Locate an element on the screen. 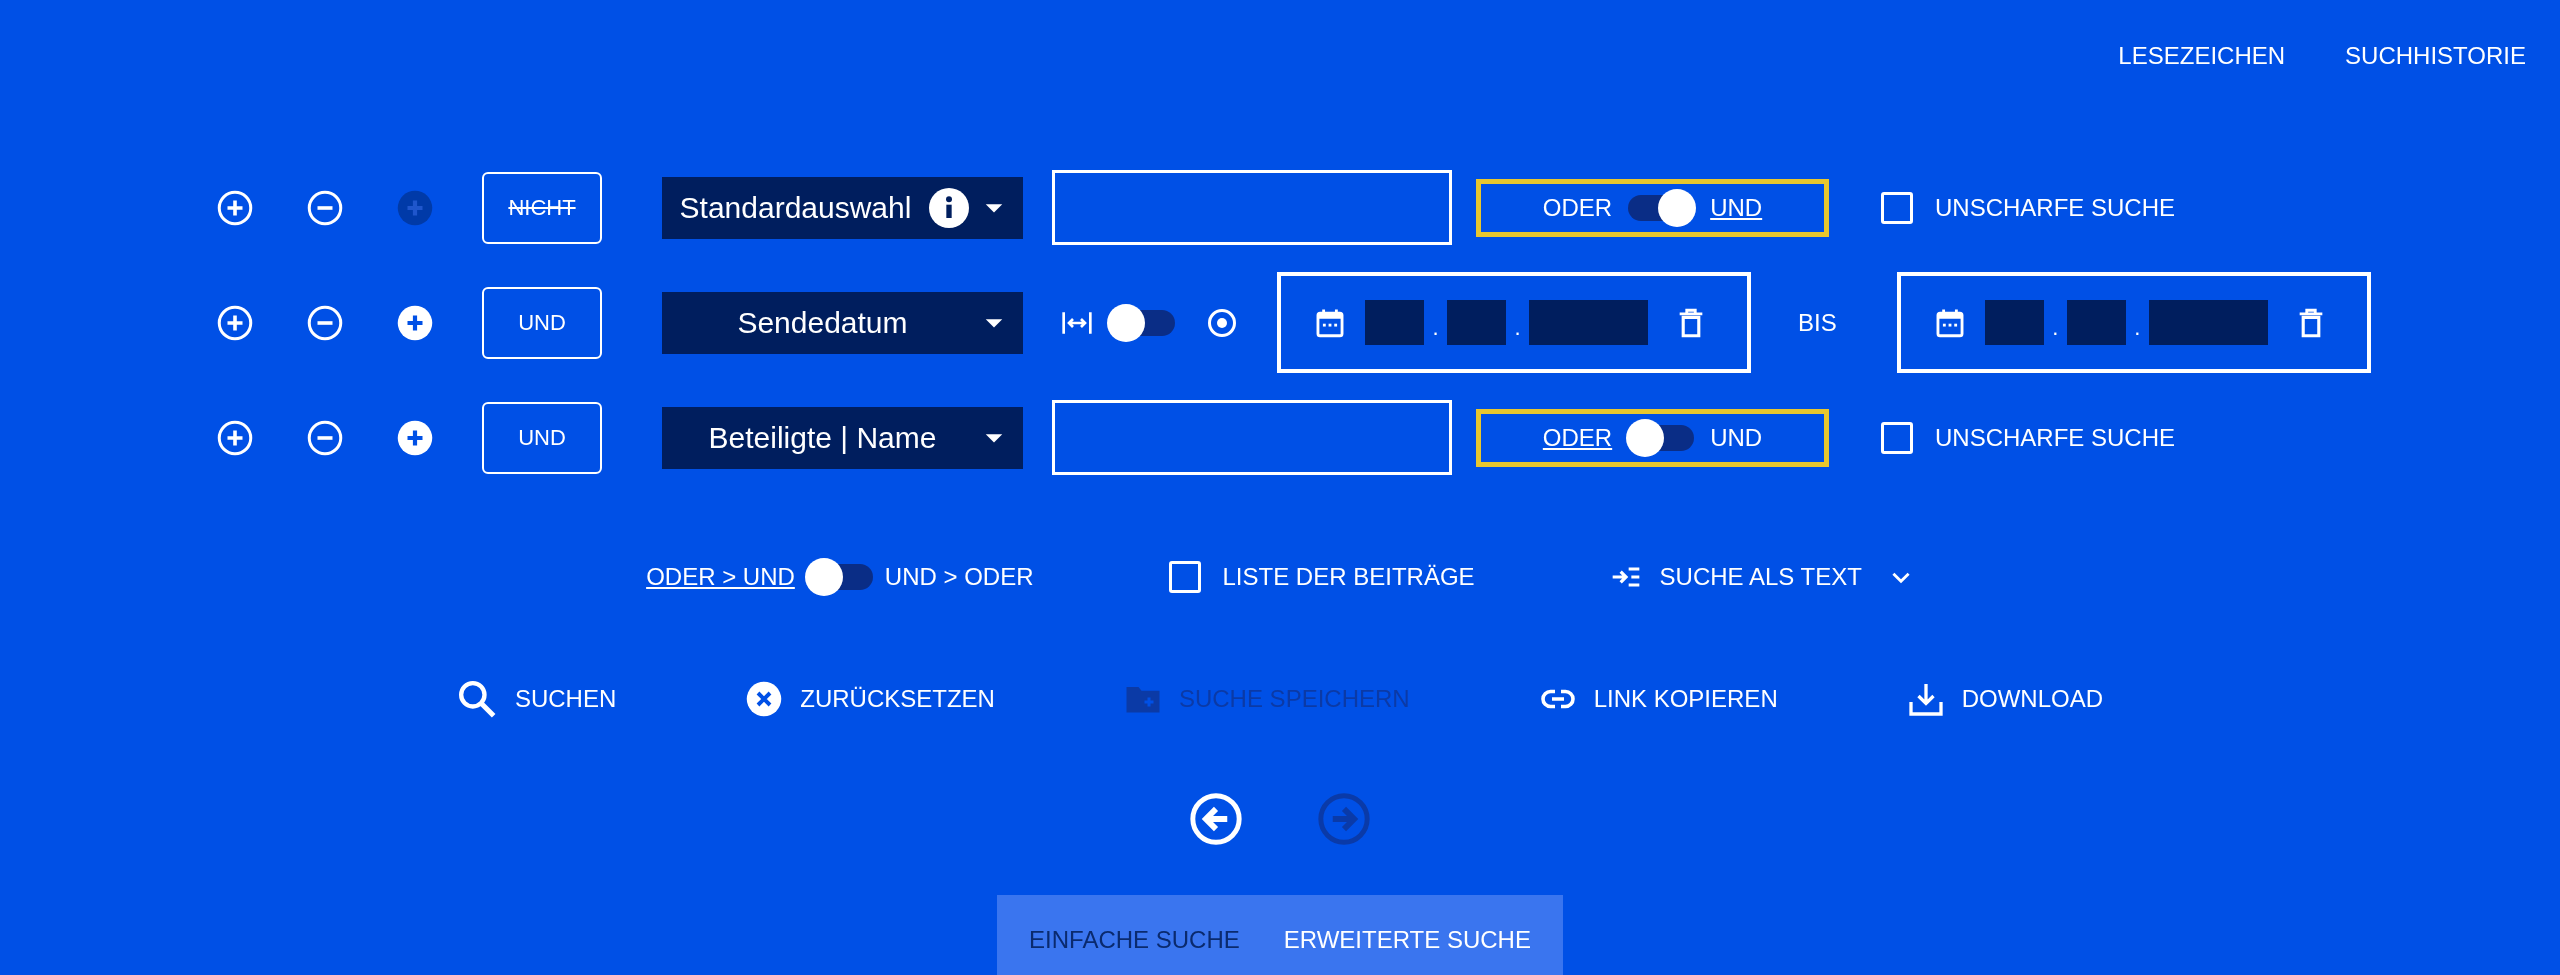 The width and height of the screenshot is (2560, 975). action-button: LINK KOPIEREN is located at coordinates (1658, 699).